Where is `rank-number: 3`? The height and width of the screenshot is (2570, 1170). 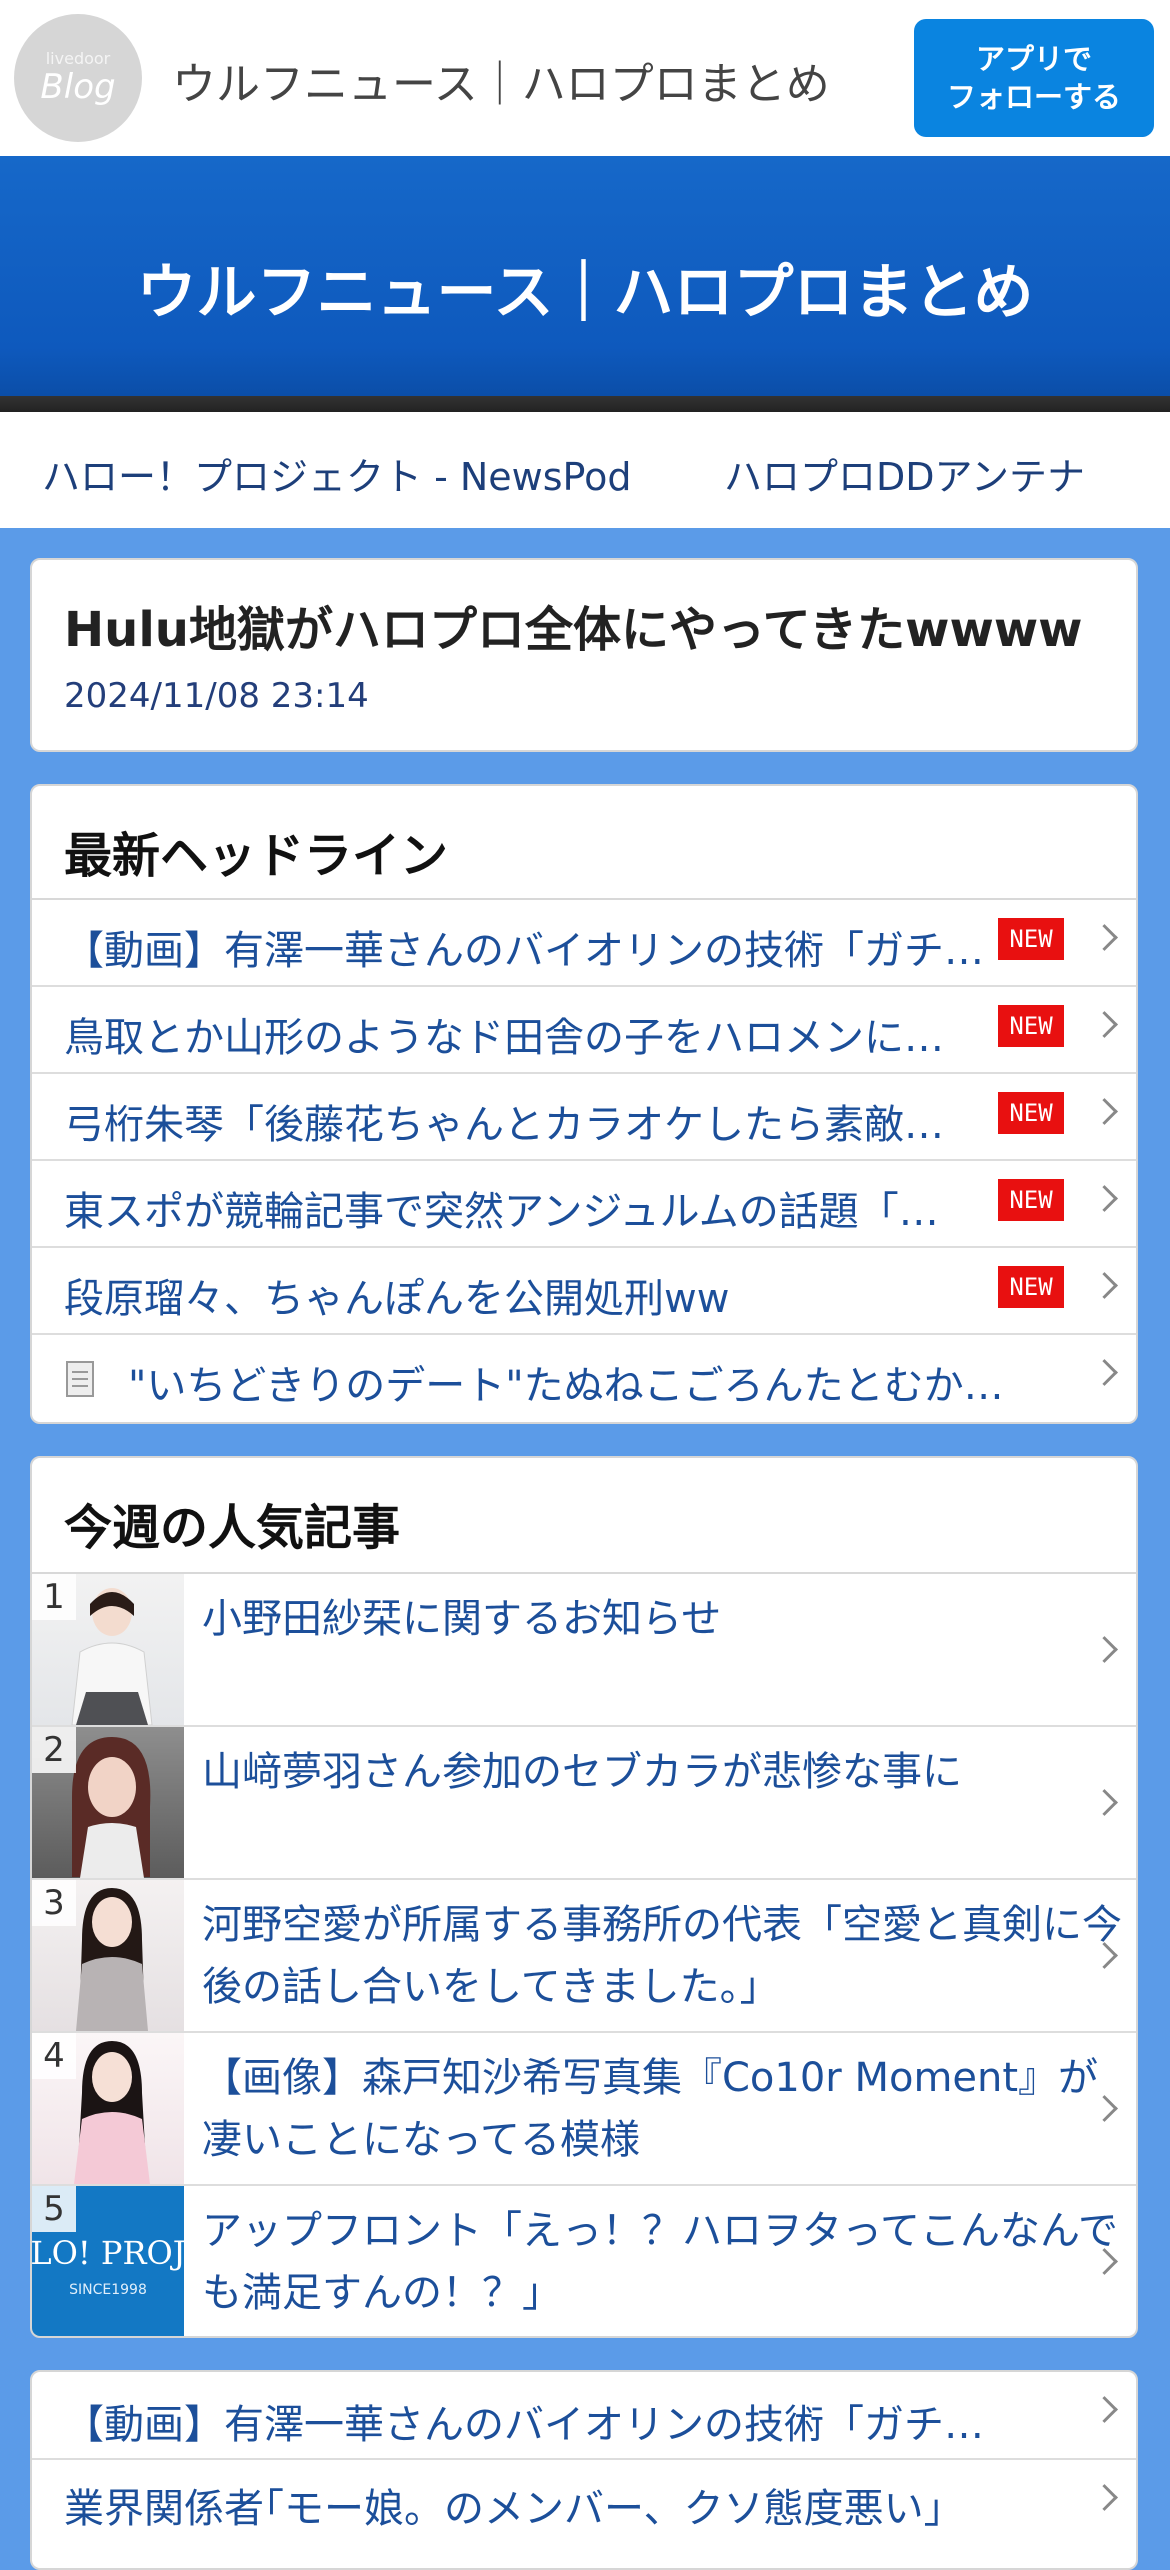 rank-number: 3 is located at coordinates (54, 1903).